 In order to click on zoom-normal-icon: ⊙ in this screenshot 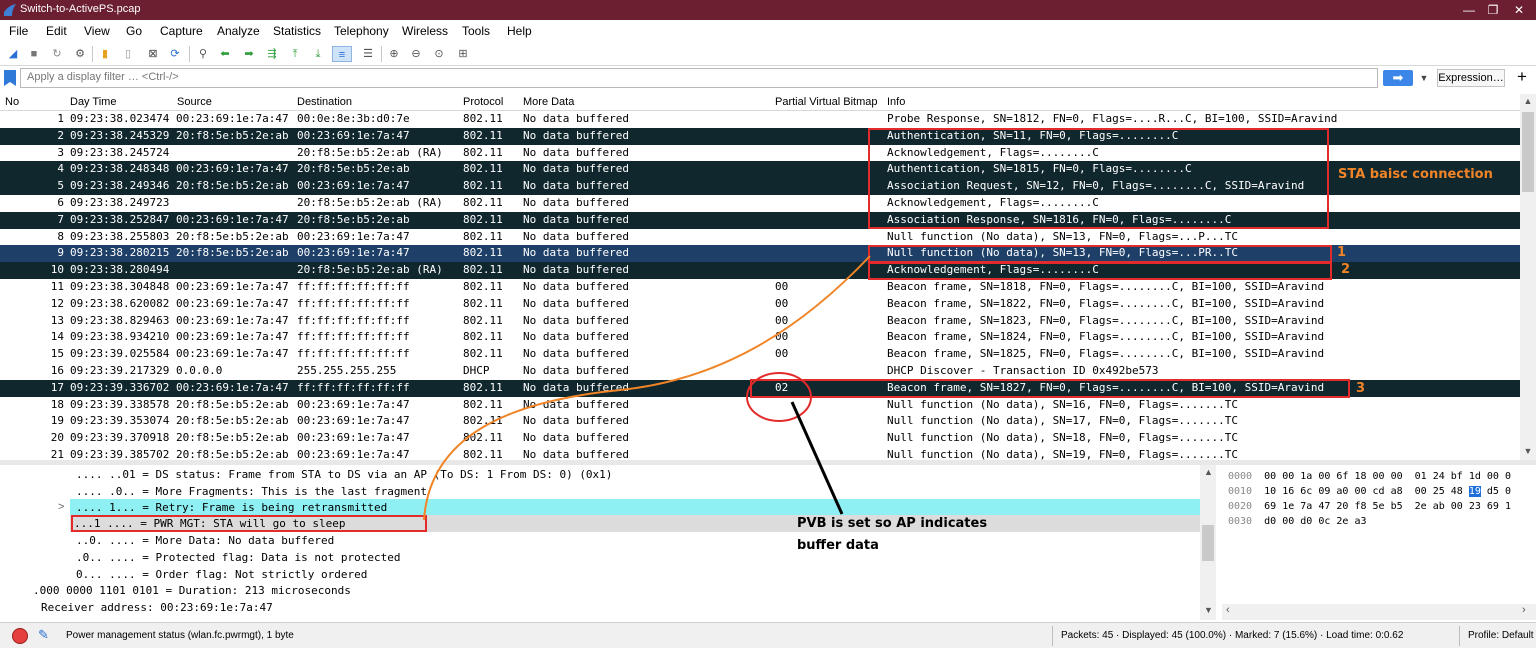, I will do `click(439, 54)`.